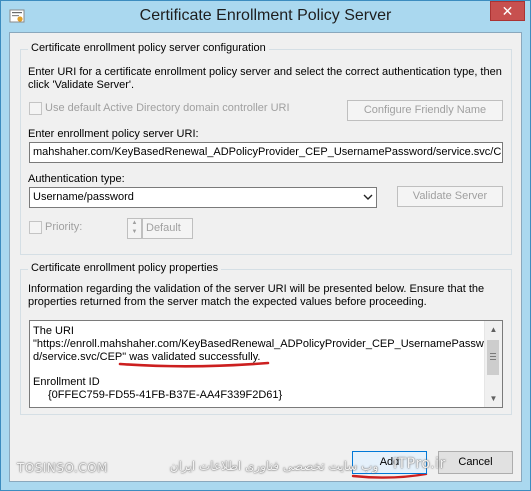  Describe the element at coordinates (419, 464) in the screenshot. I see `watermark-right: ITPro.ir` at that location.